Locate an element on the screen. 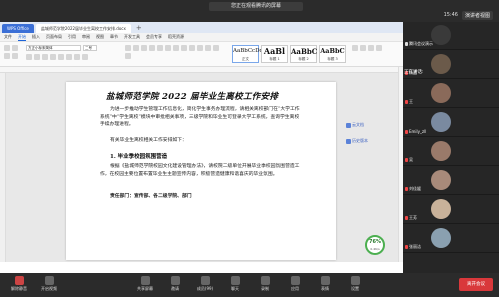 The height and width of the screenshot is (297, 499). replace-icon is located at coordinates (363, 48).